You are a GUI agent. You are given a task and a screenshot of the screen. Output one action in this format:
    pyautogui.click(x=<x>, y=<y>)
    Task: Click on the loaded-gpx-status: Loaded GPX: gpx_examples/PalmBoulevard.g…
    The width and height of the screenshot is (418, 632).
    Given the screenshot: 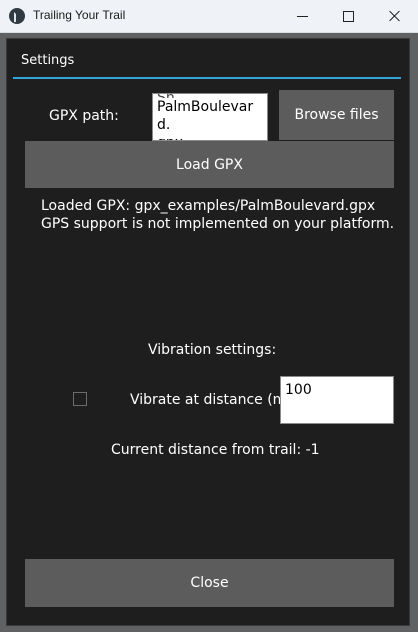 What is the action you would take?
    pyautogui.click(x=208, y=206)
    